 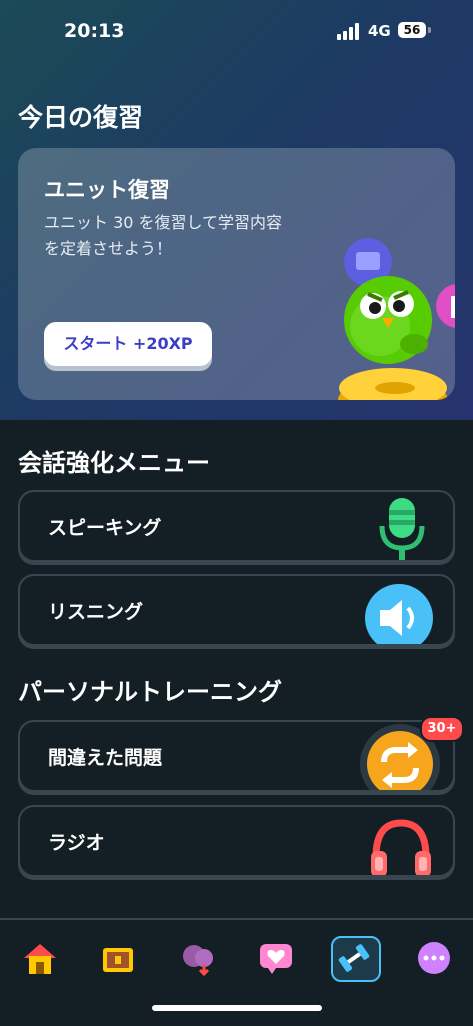 I want to click on mistakes-label: 間違えた問題, so click(x=105, y=758).